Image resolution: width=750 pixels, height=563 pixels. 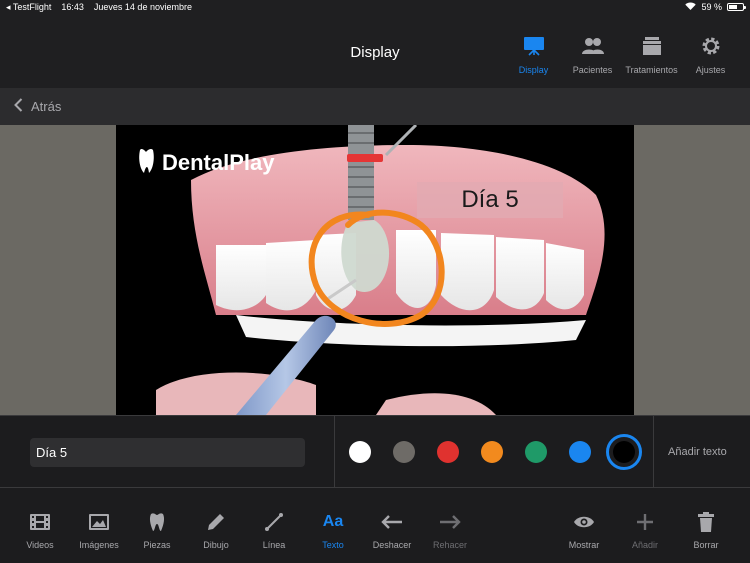 I want to click on videos-label: Videos, so click(x=40, y=545).